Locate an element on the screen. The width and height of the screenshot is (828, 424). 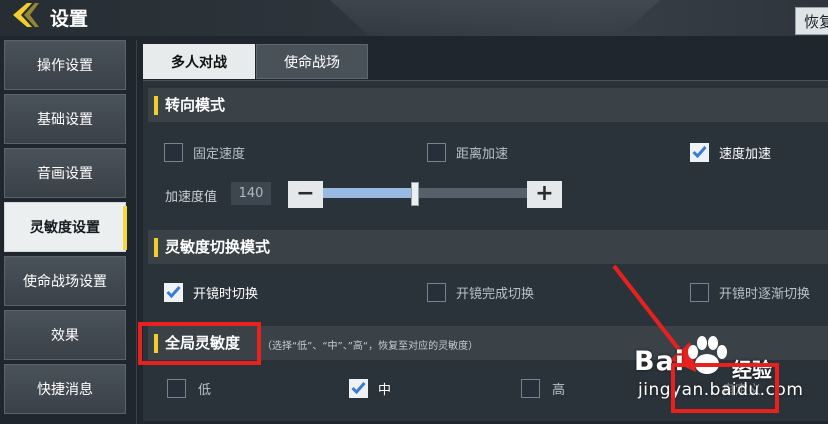
option-label: 低 is located at coordinates (205, 390).